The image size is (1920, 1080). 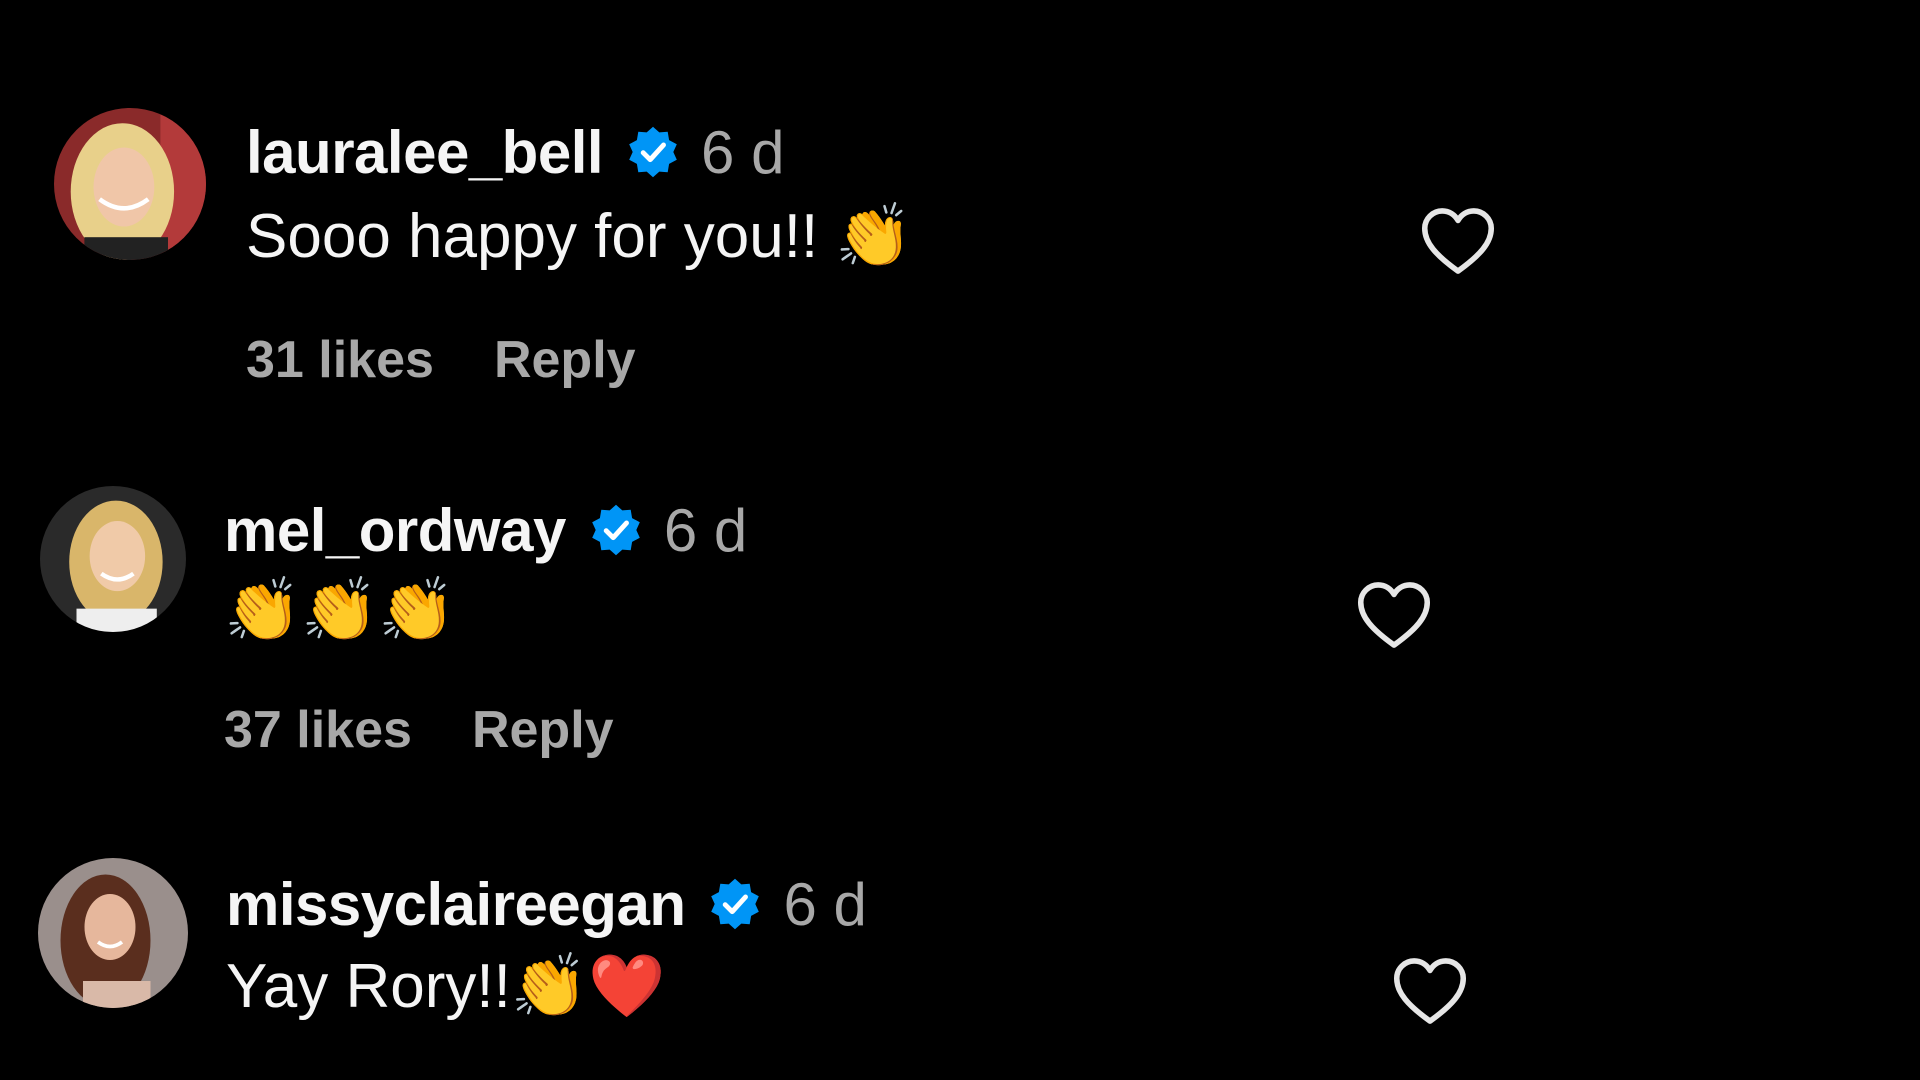 I want to click on username: lauralee_bell, so click(x=425, y=152).